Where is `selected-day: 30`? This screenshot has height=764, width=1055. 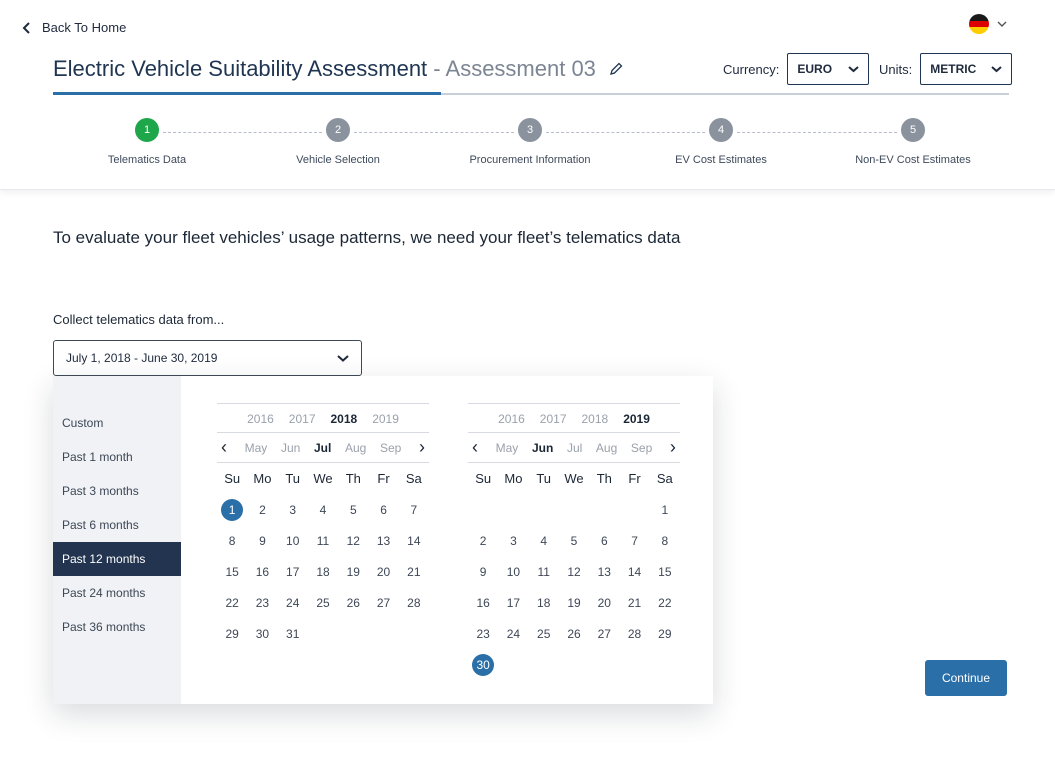
selected-day: 30 is located at coordinates (483, 664).